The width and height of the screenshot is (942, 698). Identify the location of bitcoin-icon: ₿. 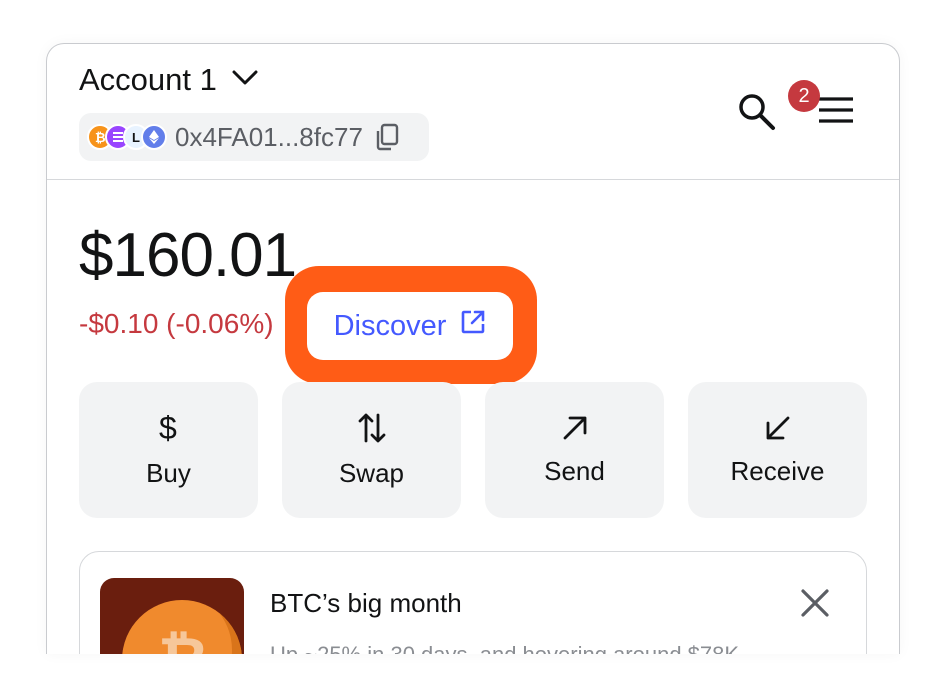
(182, 627).